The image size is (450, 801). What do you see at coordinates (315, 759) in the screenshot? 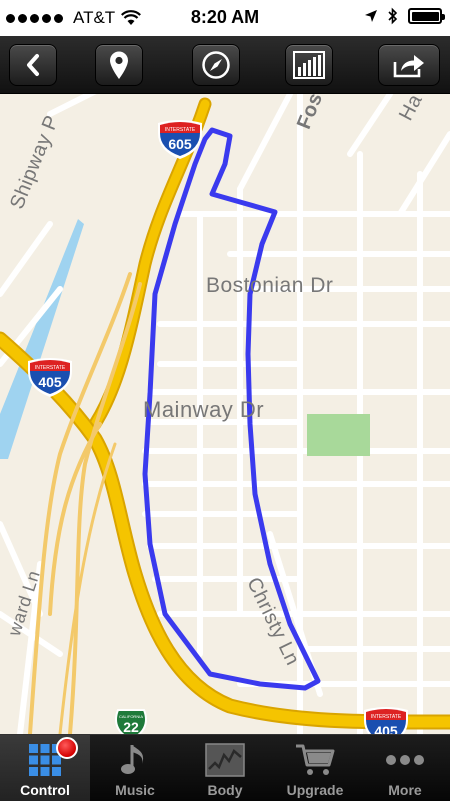
I see `cart-icon` at bounding box center [315, 759].